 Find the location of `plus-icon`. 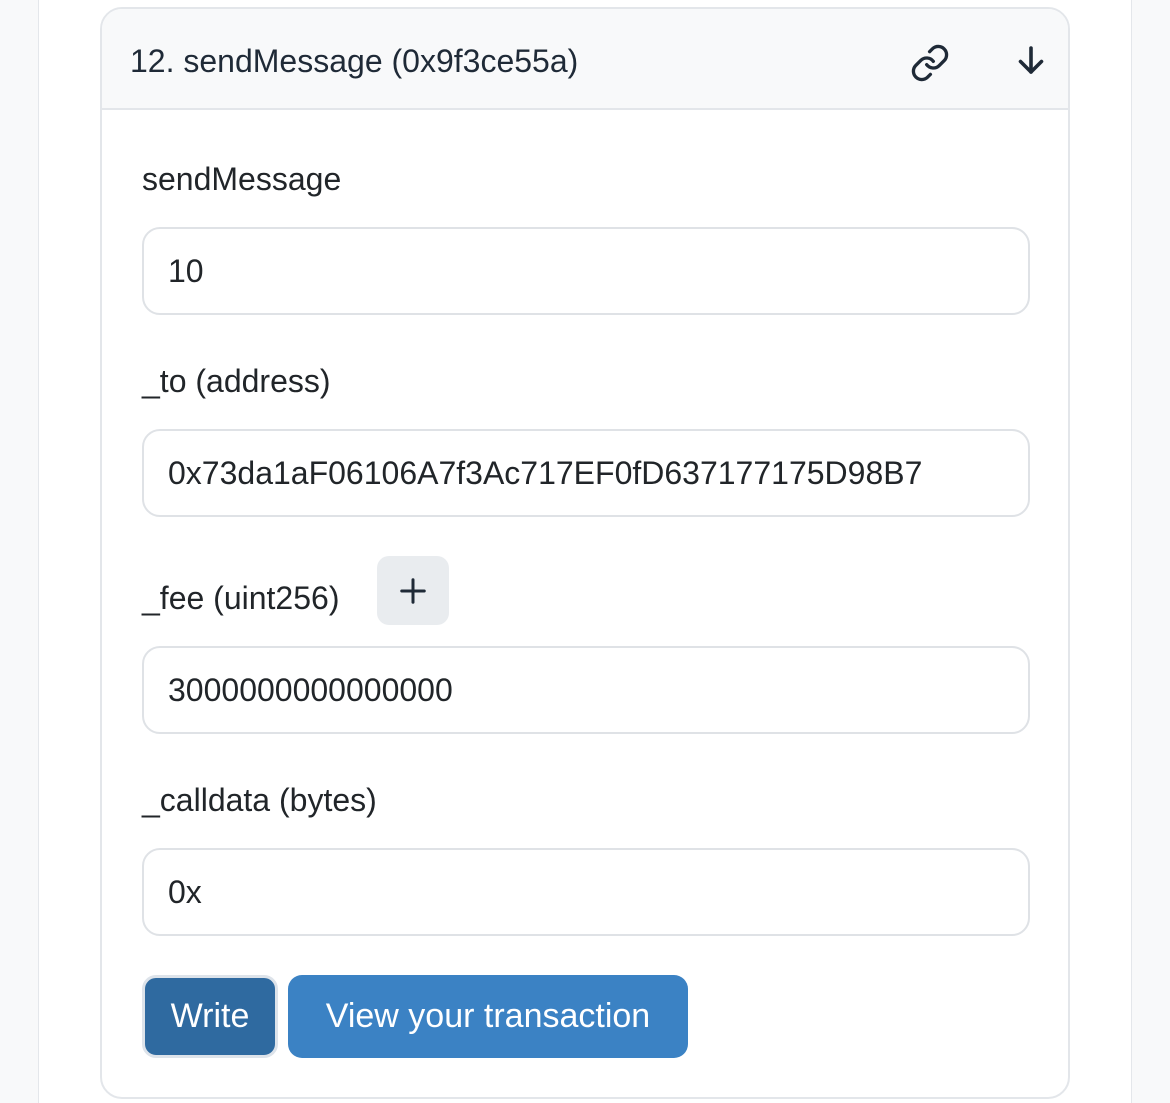

plus-icon is located at coordinates (413, 590).